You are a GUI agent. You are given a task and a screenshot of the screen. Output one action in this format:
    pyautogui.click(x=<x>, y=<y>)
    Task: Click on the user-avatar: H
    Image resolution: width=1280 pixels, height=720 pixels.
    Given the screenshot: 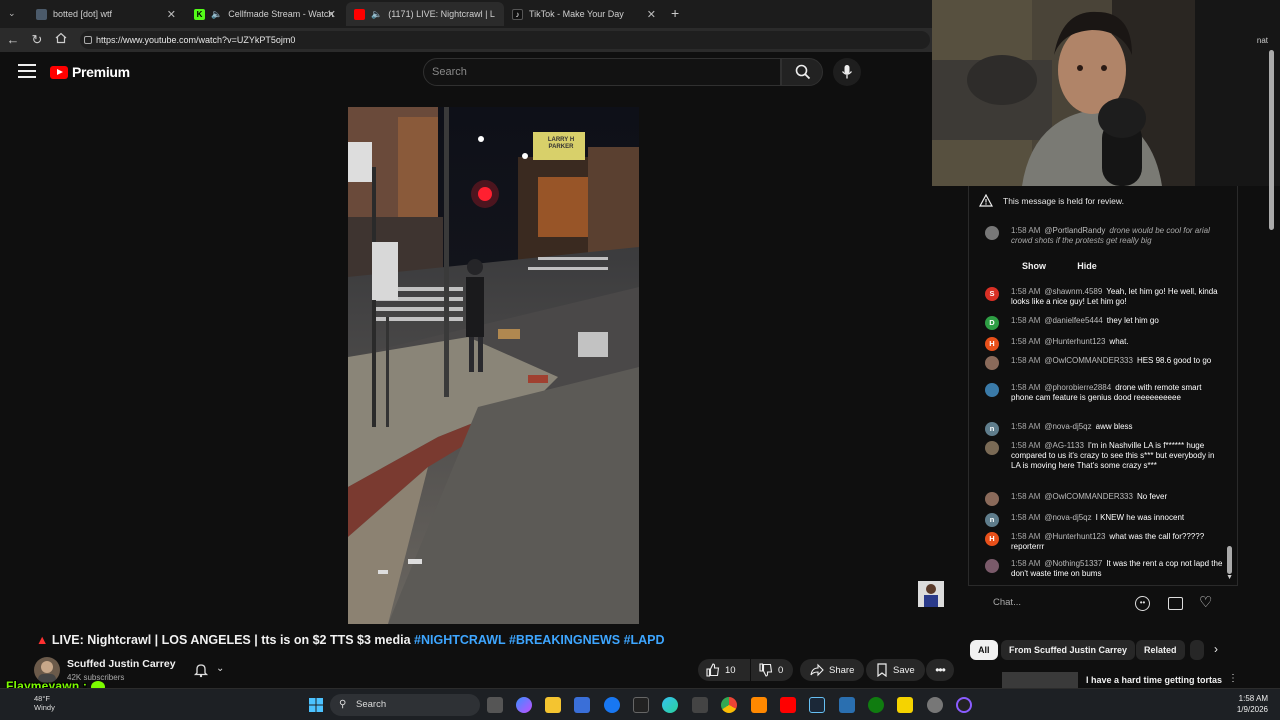 What is the action you would take?
    pyautogui.click(x=992, y=344)
    